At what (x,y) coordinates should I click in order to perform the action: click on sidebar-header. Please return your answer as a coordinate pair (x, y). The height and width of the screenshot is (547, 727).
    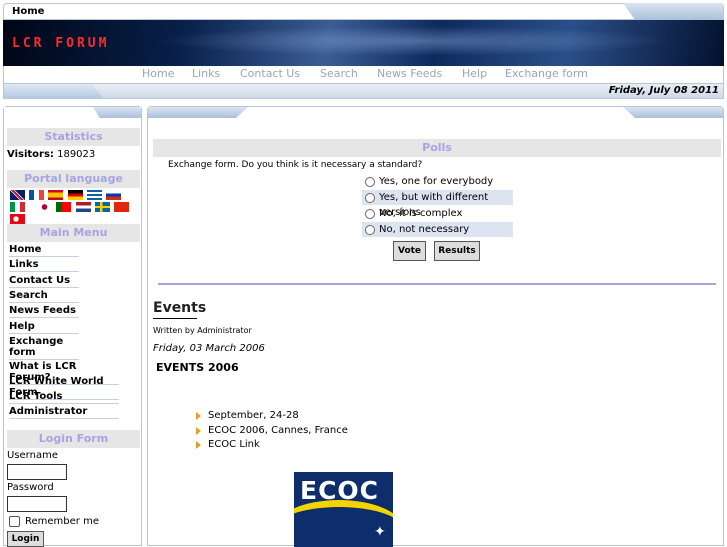
    Looking at the image, I should click on (72, 113).